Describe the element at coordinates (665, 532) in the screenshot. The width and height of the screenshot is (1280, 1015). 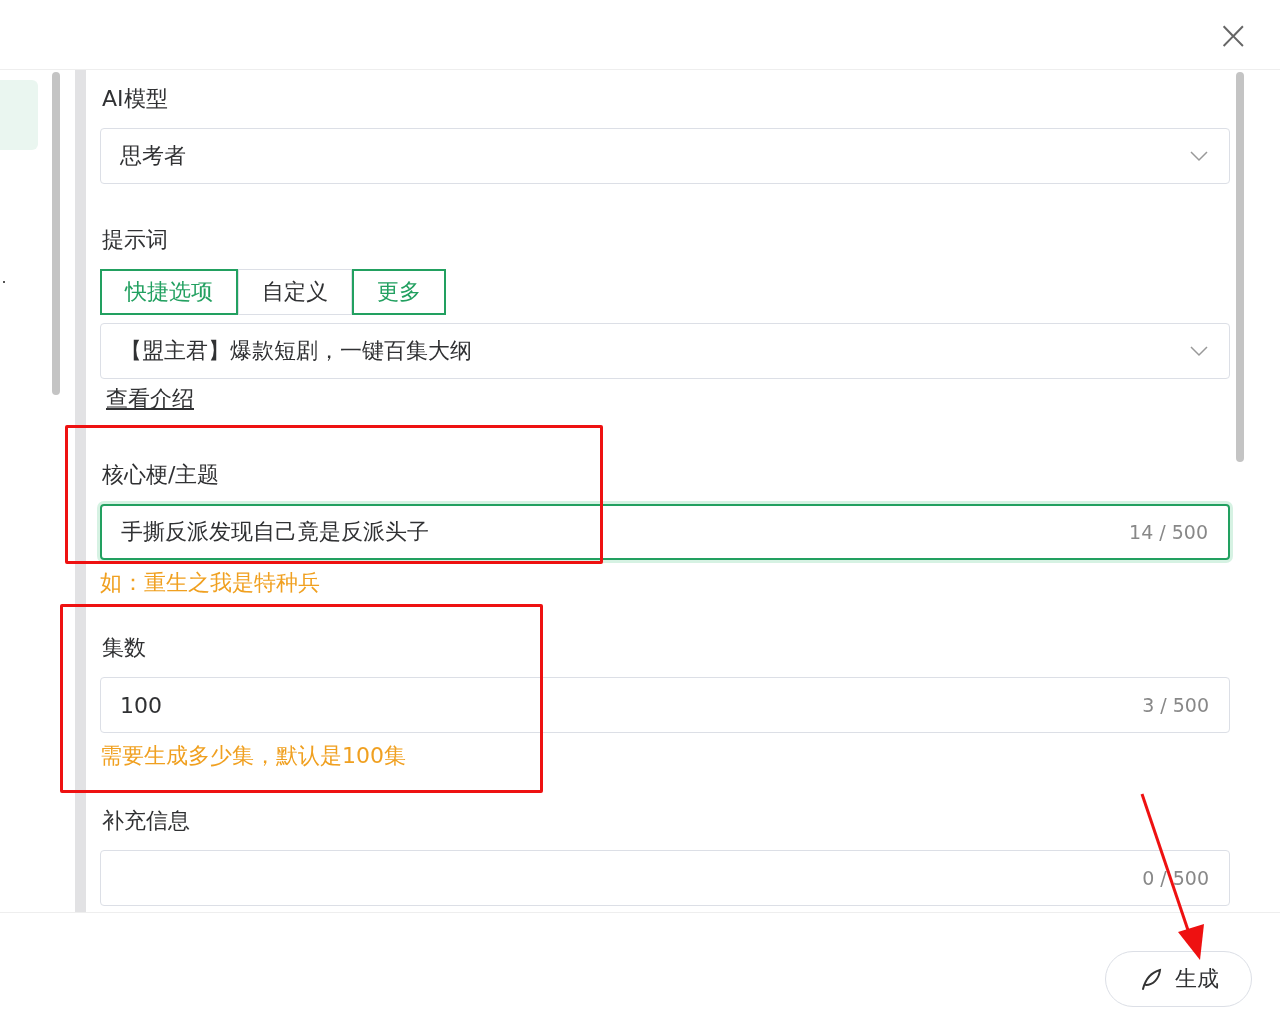
I see `input-field: 手撕反派发现自己竟是反派头子 14 / 500` at that location.